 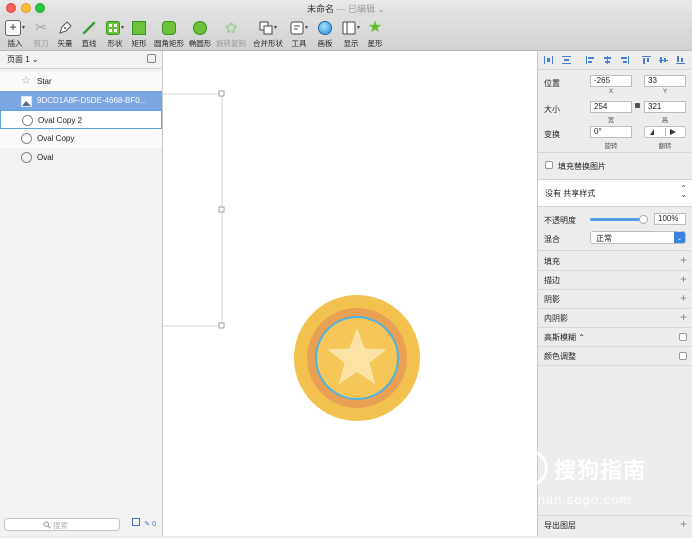 What do you see at coordinates (611, 81) in the screenshot?
I see `position-x-field: -265` at bounding box center [611, 81].